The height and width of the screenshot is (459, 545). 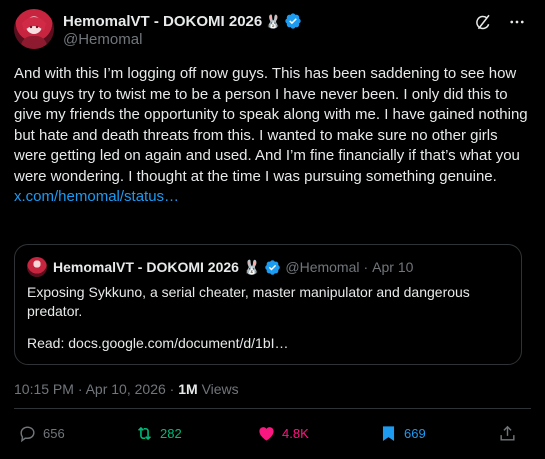 What do you see at coordinates (500, 22) in the screenshot?
I see `header-actions` at bounding box center [500, 22].